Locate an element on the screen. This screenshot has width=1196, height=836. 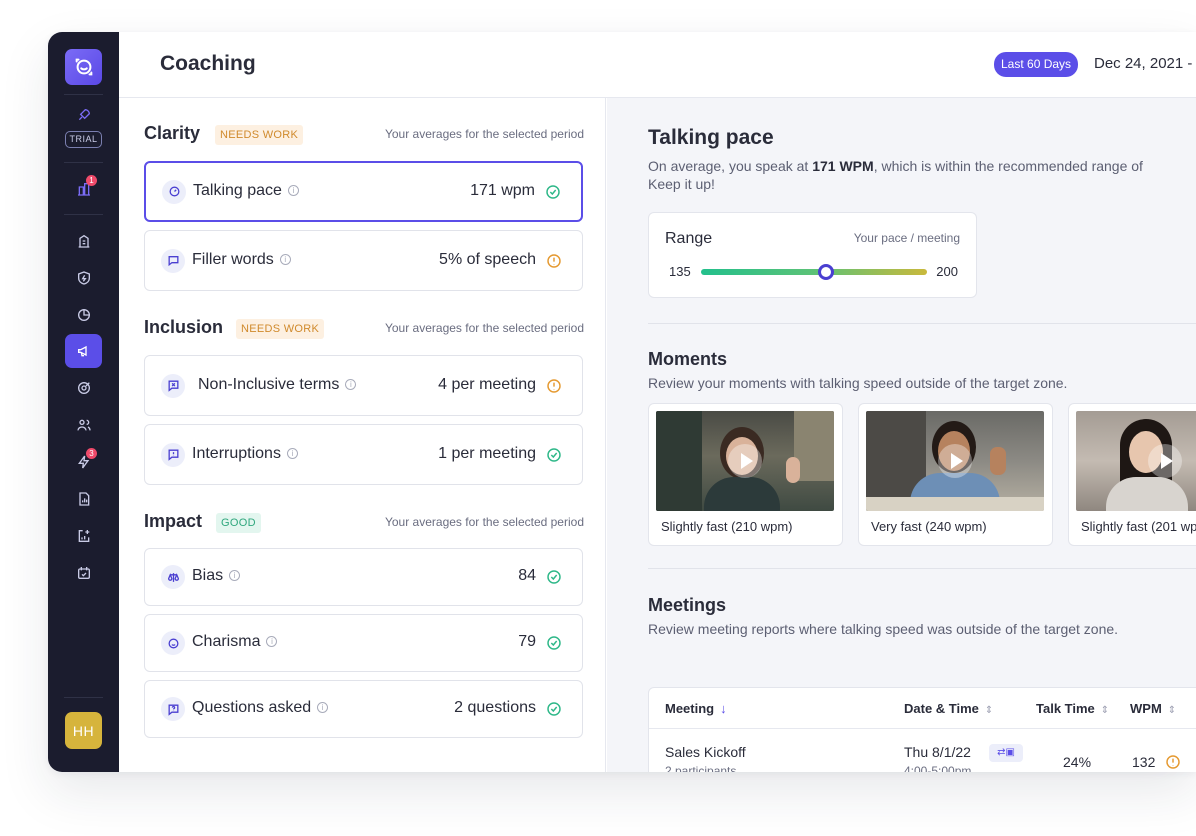
metric-non-inclusive-terms: Non-Inclusive terms i 4 per meeting is located at coordinates (363, 385).